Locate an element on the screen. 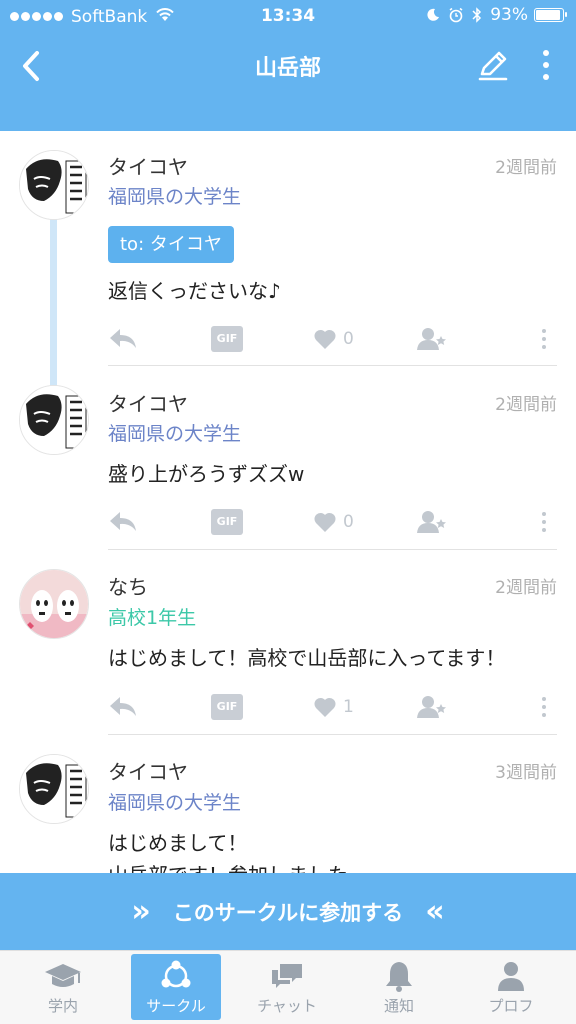  tab-campus: 学内 is located at coordinates (63, 987).